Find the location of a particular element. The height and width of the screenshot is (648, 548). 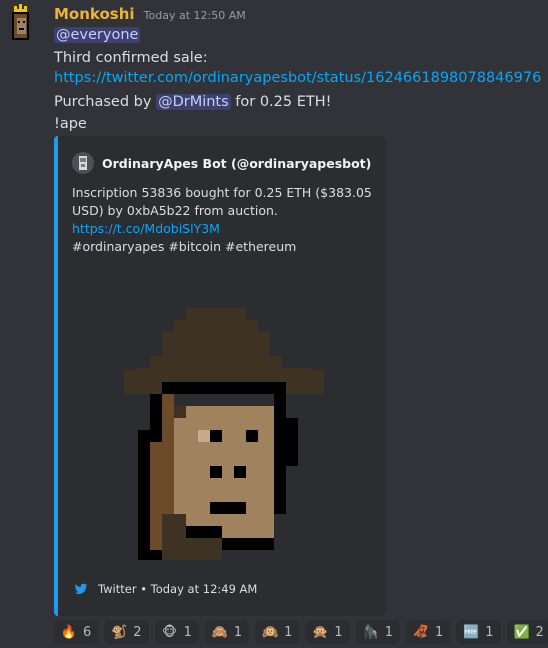

message-line: Third confirmed sale: is located at coordinates (131, 58).